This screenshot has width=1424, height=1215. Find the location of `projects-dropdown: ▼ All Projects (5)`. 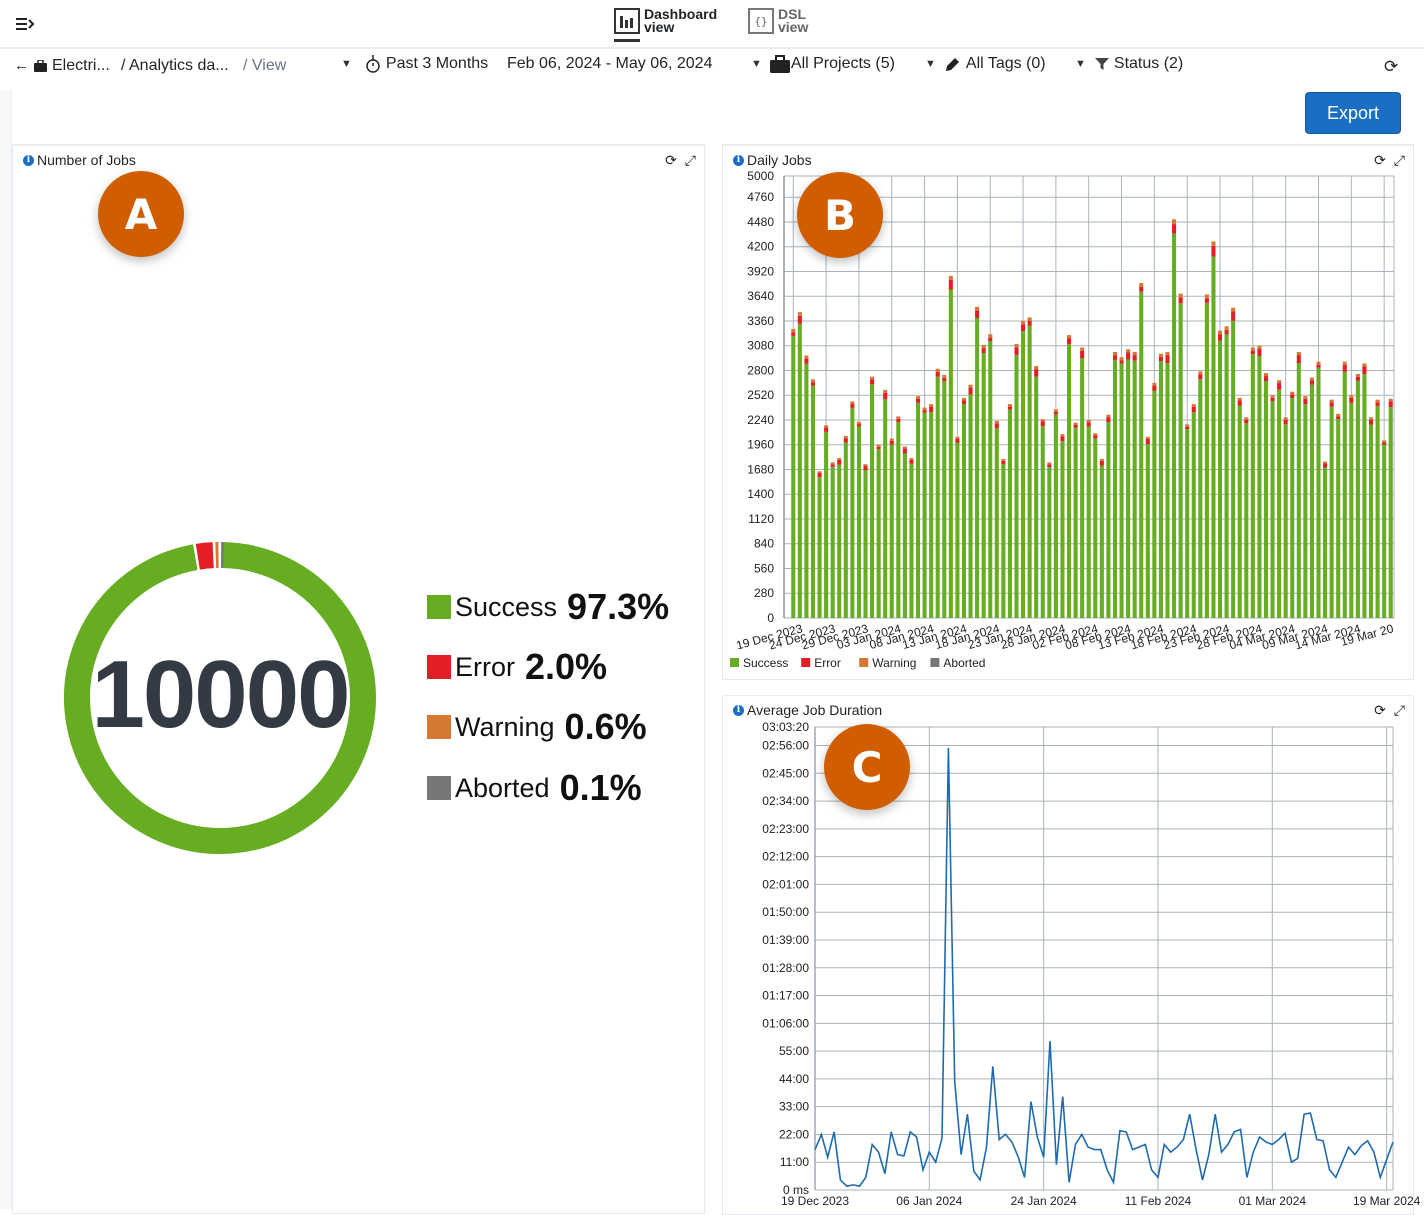

projects-dropdown: ▼ All Projects (5) is located at coordinates (823, 64).